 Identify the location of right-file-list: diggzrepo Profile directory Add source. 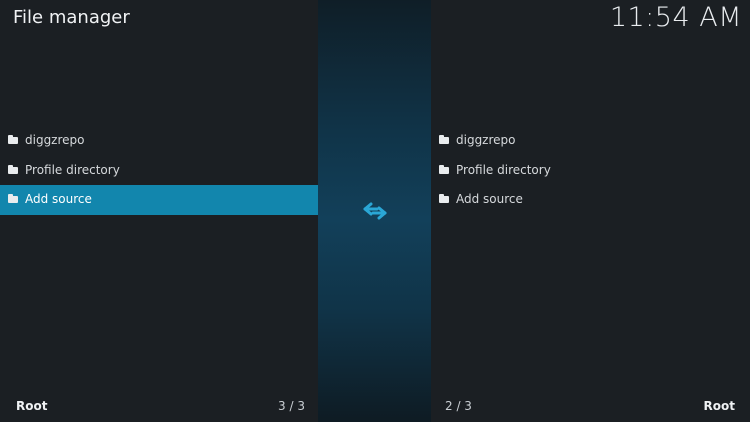
(590, 170).